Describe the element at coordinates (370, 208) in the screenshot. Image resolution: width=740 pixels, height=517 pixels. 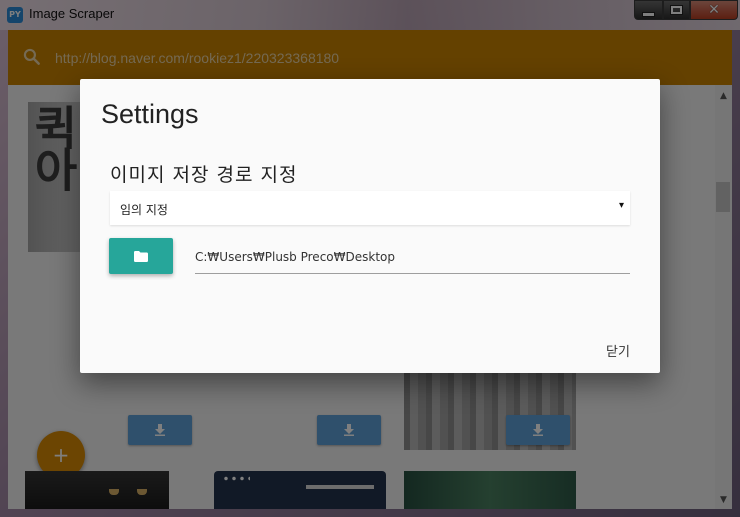
I see `save-path-mode-select: 임의 지정 ▾` at that location.